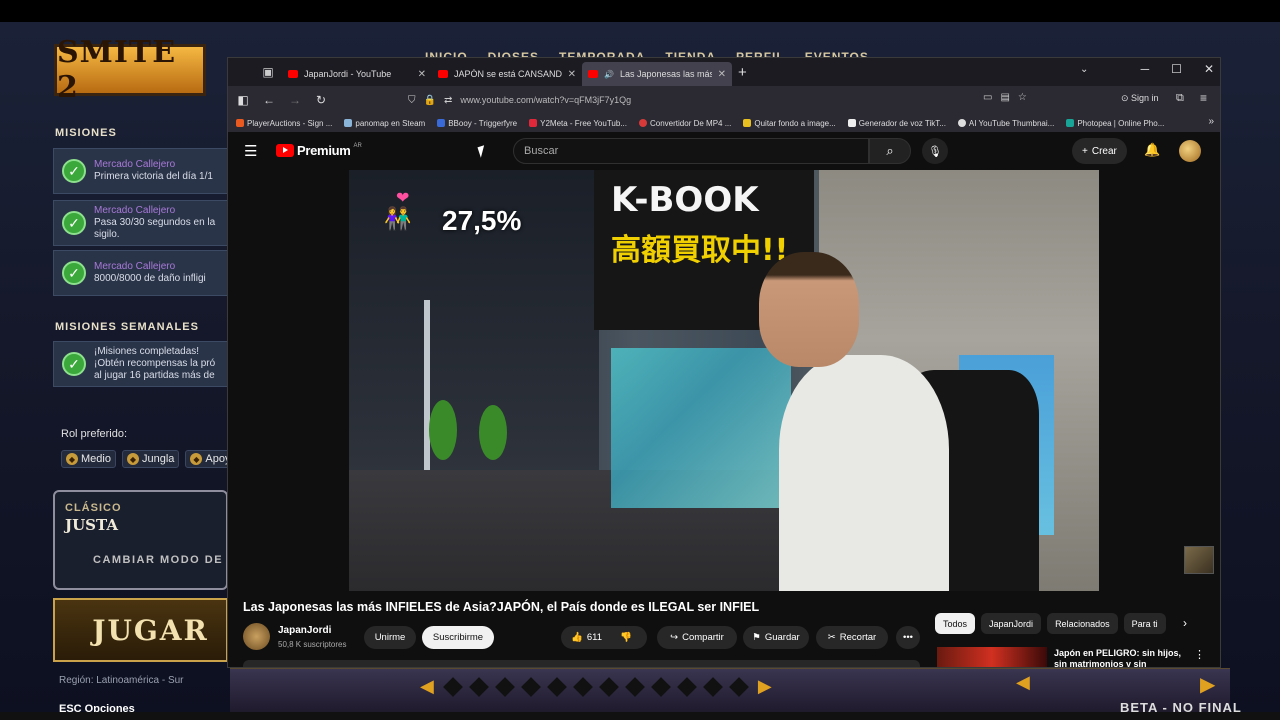 Image resolution: width=1280 pixels, height=720 pixels. I want to click on sidebar-toggle-icon: ◧, so click(243, 100).